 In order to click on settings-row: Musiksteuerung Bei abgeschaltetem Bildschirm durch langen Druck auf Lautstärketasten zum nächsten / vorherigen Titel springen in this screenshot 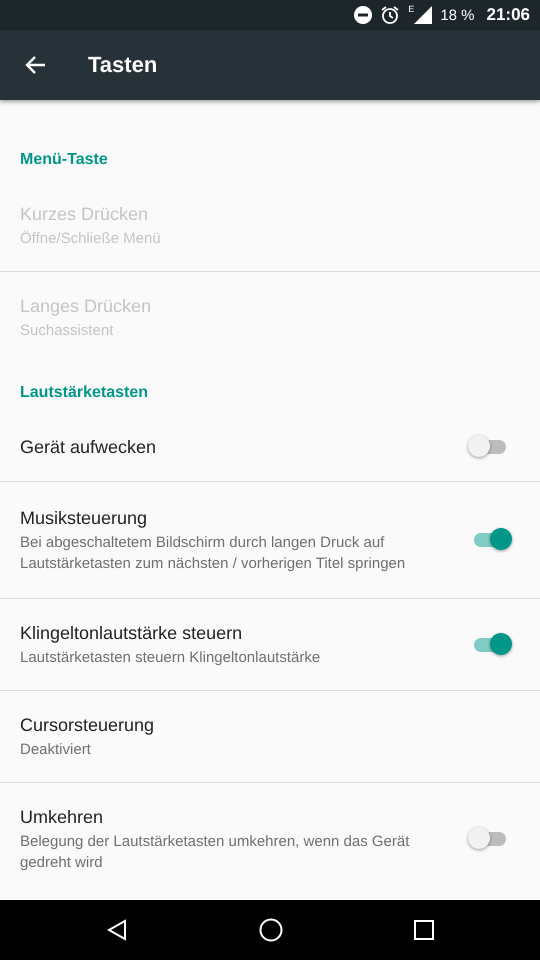, I will do `click(270, 540)`.